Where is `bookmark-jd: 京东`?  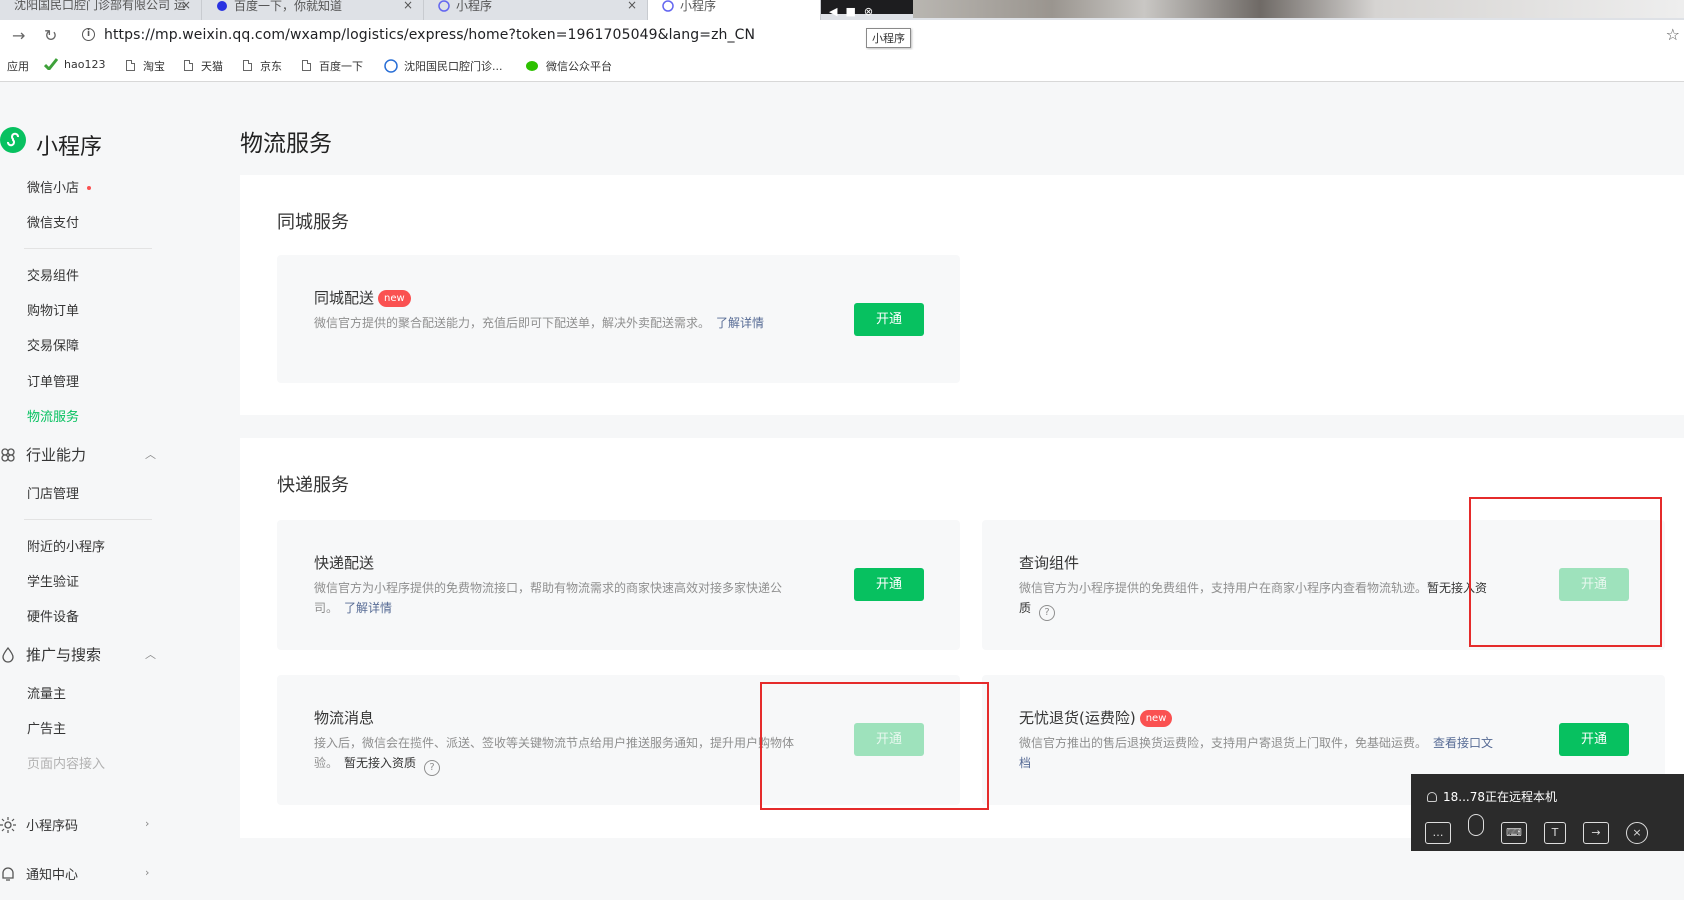
bookmark-jd: 京东 is located at coordinates (262, 66).